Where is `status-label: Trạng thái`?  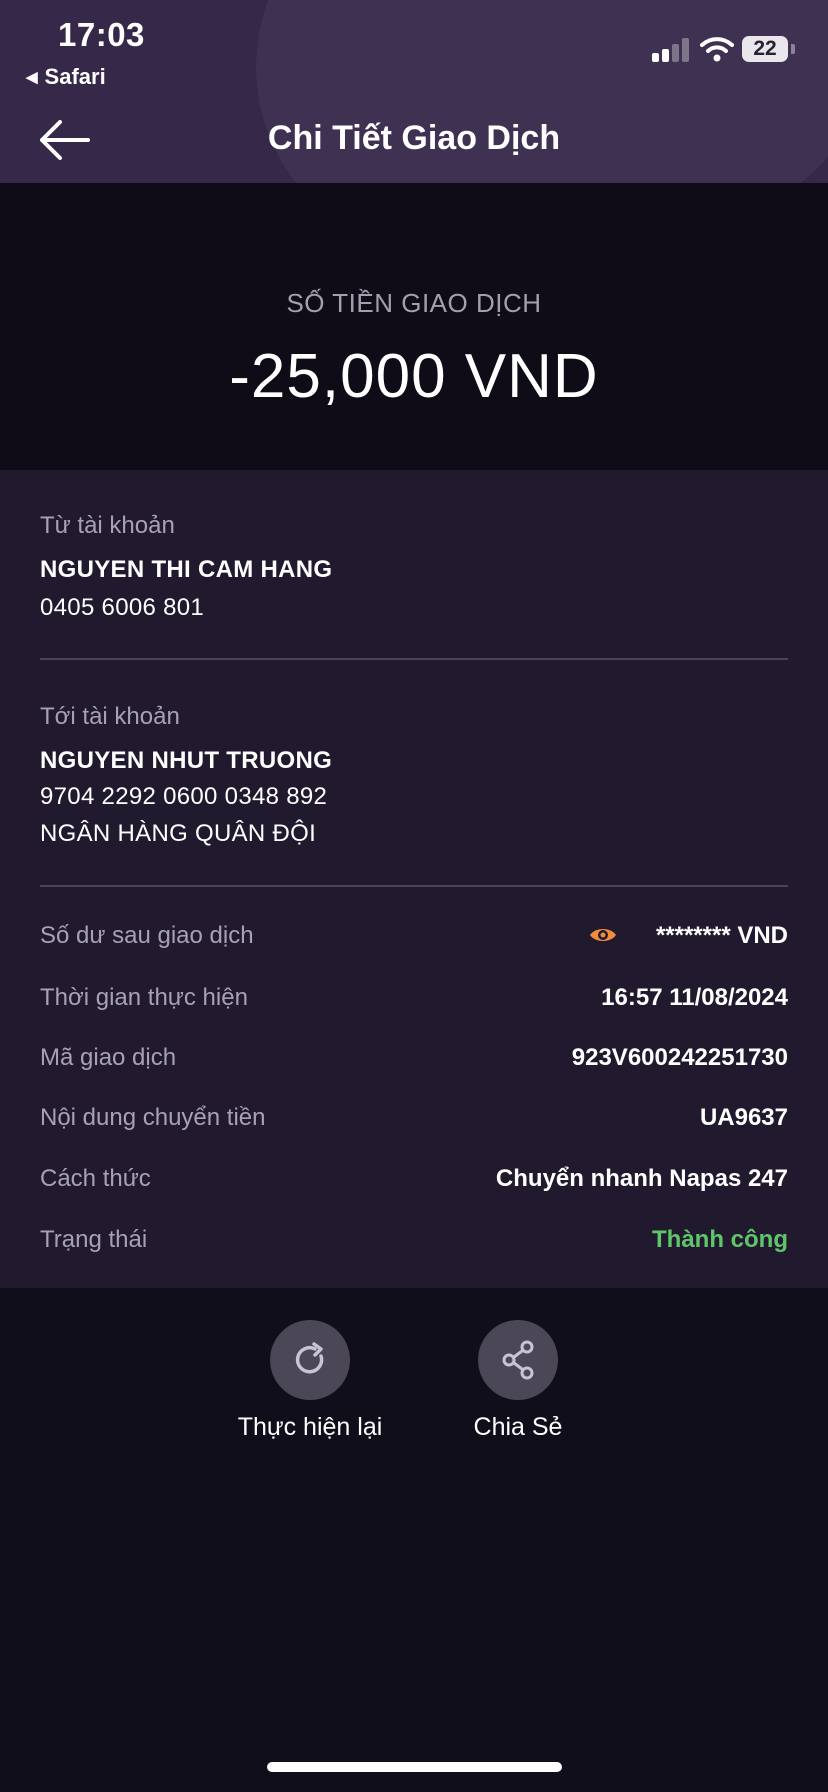
status-label: Trạng thái is located at coordinates (94, 1239).